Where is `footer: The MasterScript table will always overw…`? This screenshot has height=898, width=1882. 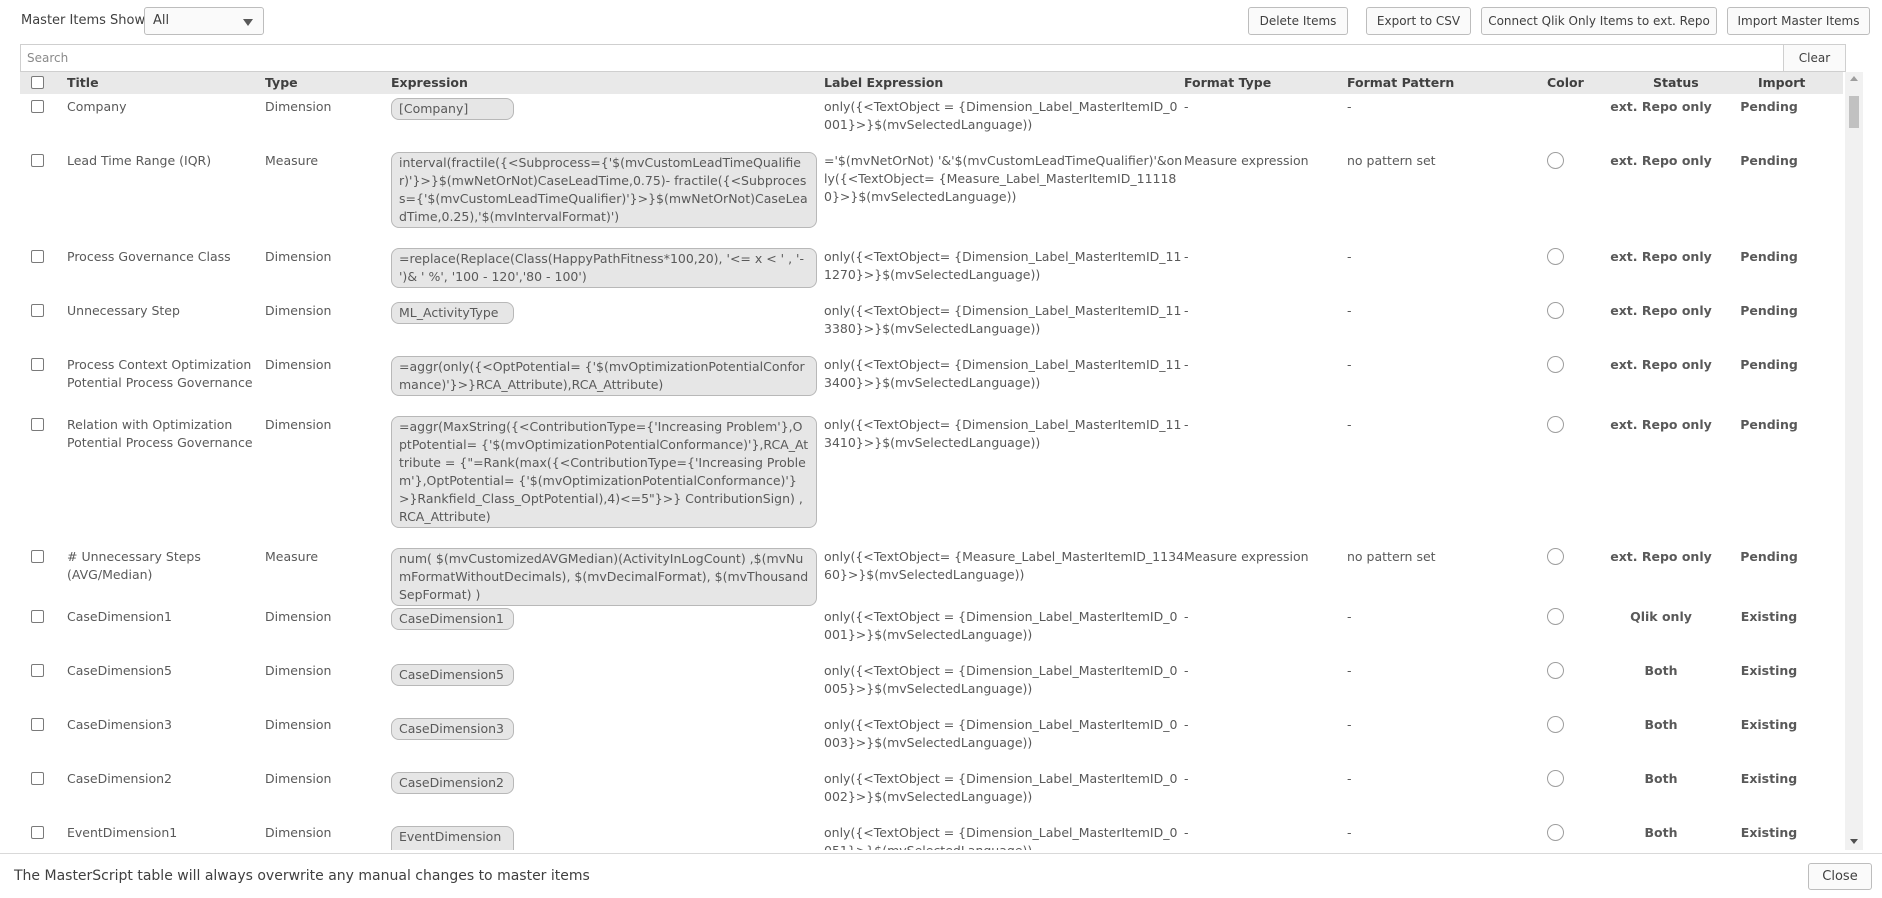 footer: The MasterScript table will always overw… is located at coordinates (941, 875).